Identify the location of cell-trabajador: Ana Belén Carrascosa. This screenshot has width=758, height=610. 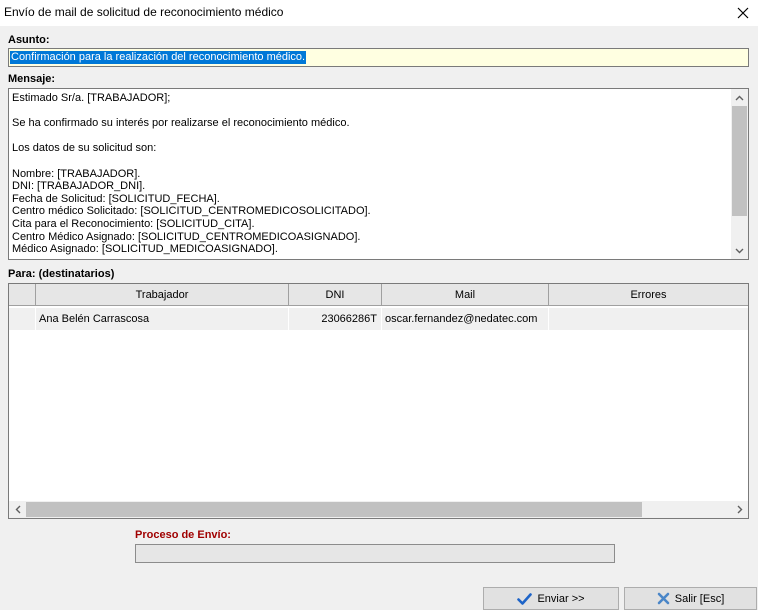
(162, 319).